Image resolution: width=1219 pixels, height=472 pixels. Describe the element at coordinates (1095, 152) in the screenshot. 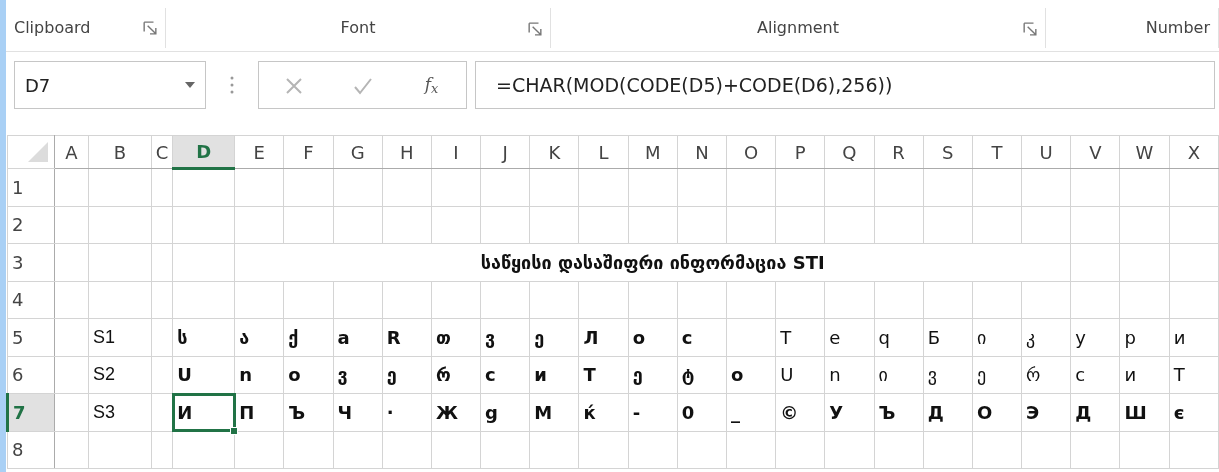

I see `column-header: V` at that location.